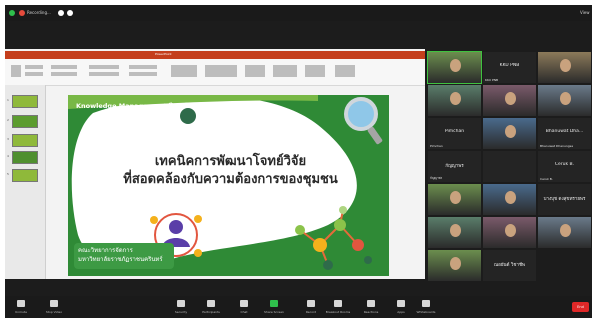 The image size is (592, 318). I want to click on top-bar: Recording... View, so click(298, 13).